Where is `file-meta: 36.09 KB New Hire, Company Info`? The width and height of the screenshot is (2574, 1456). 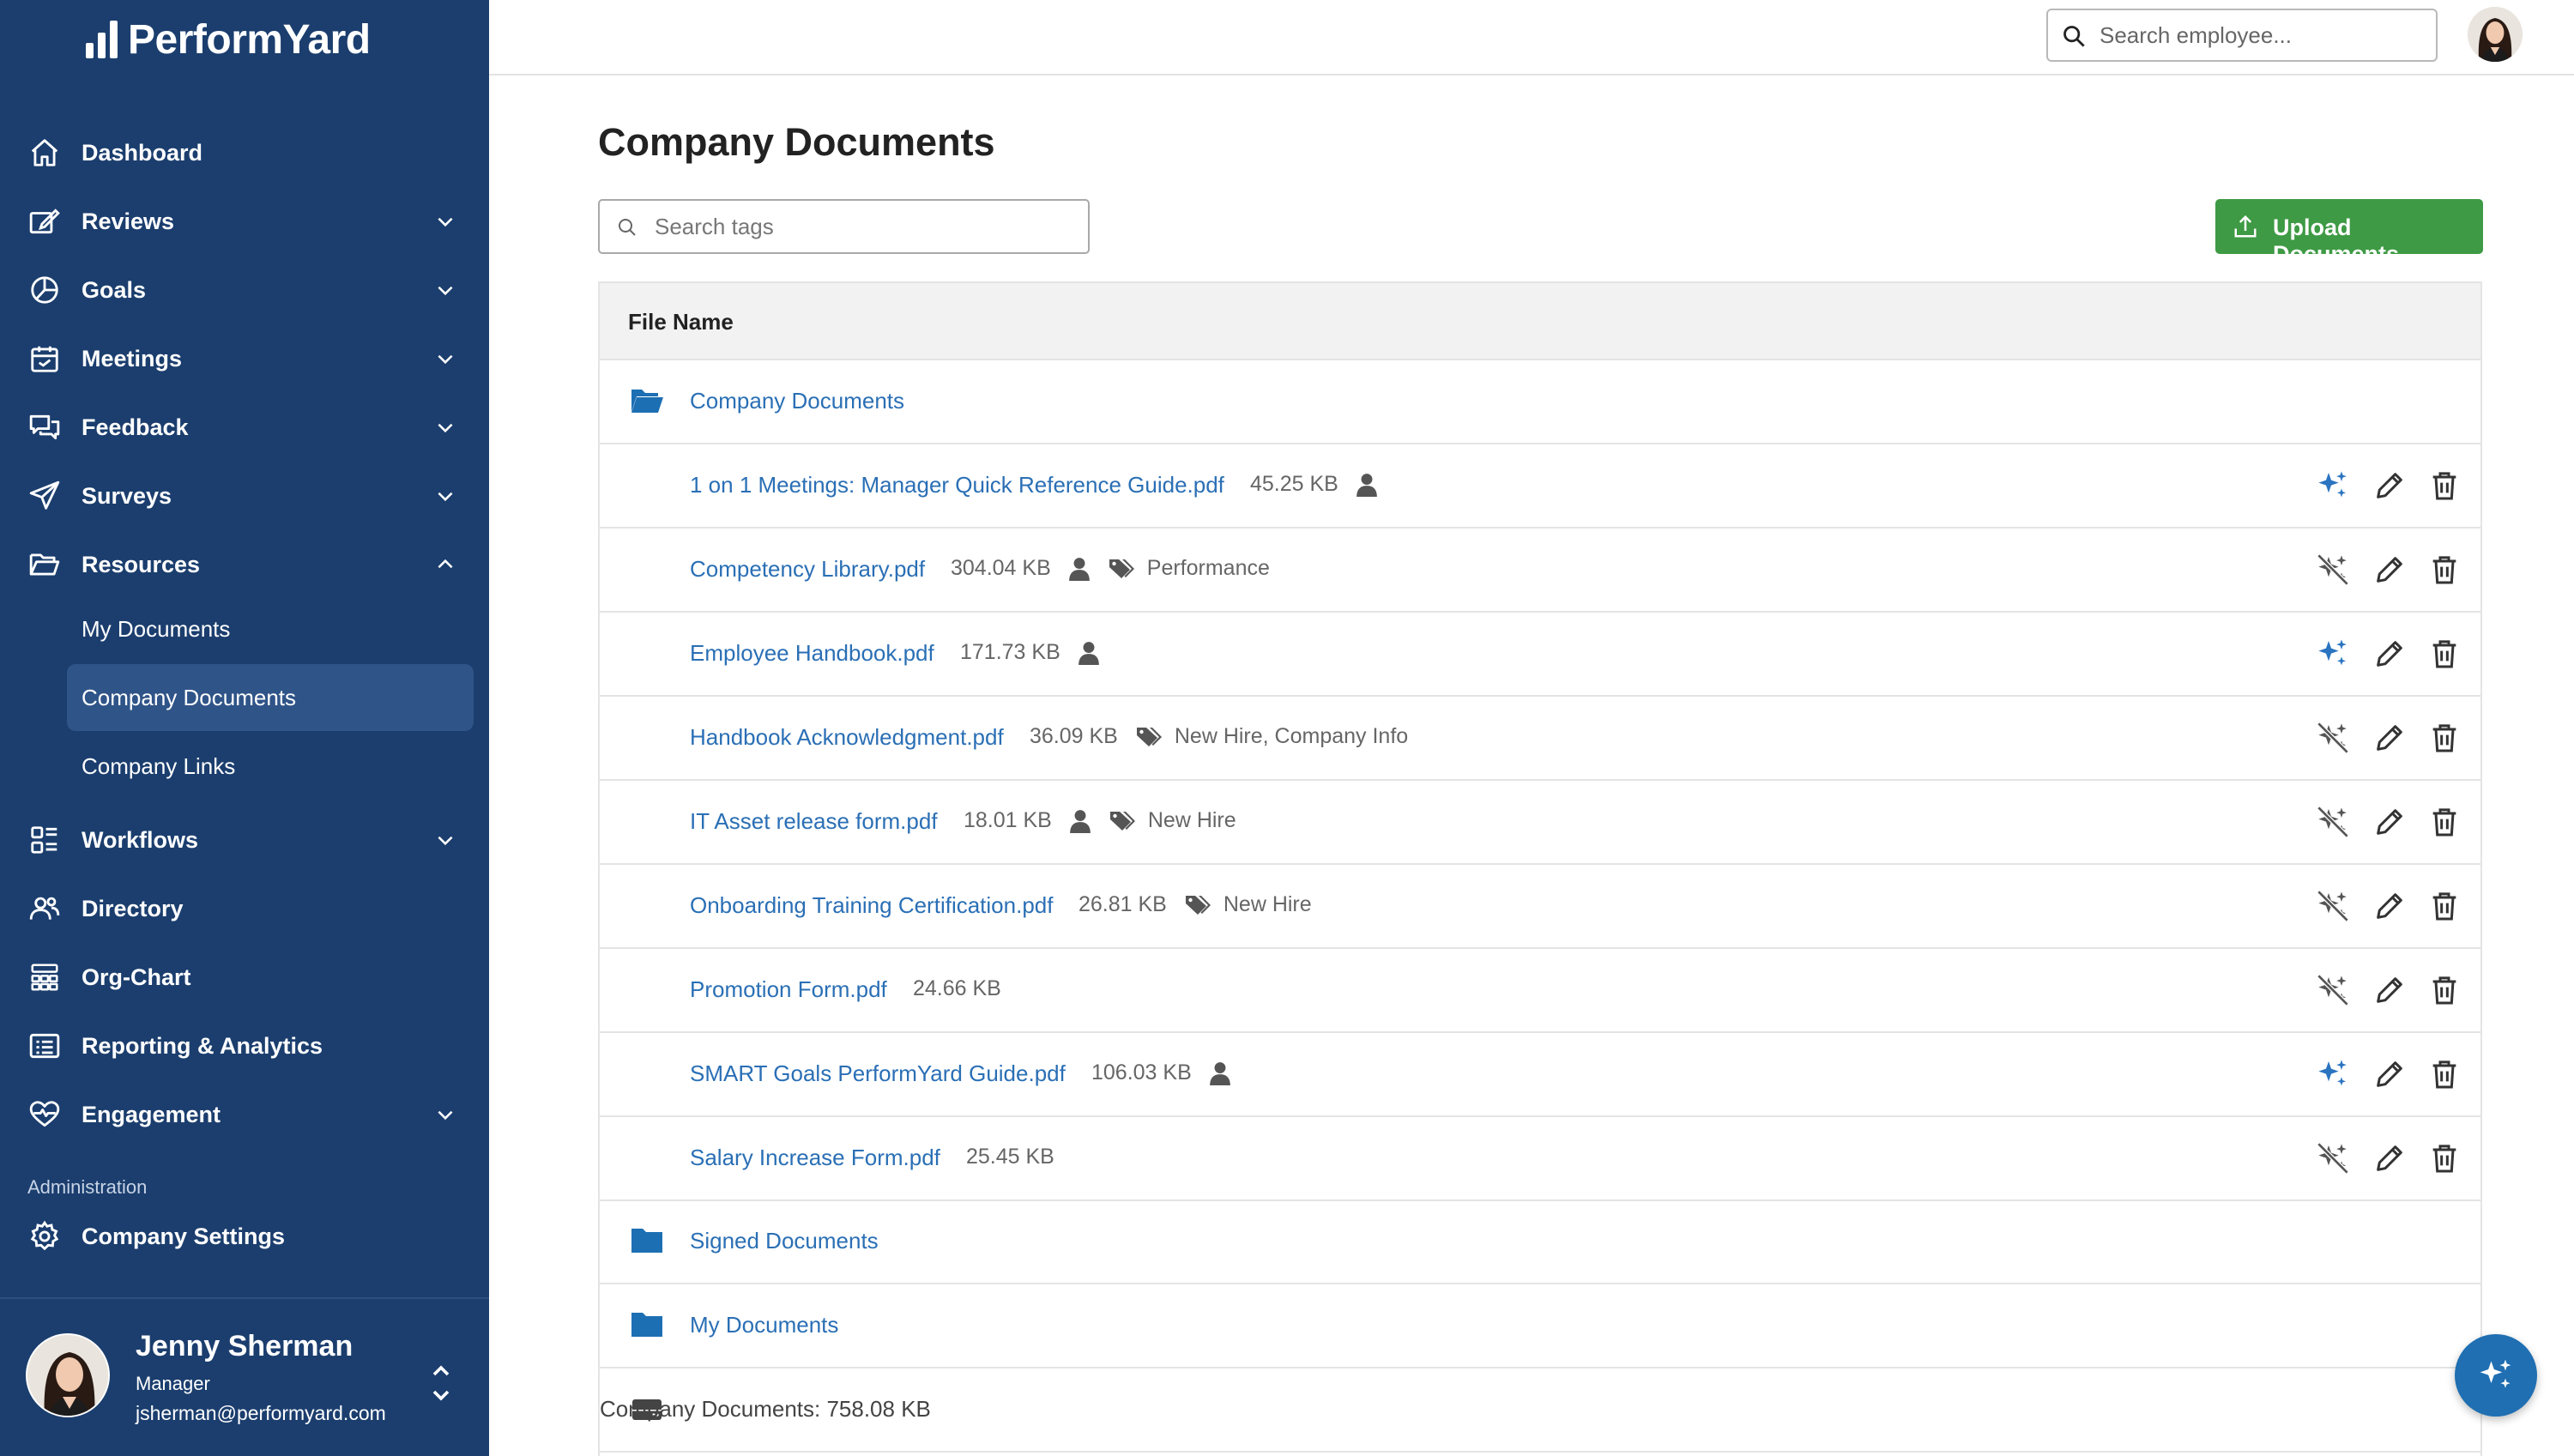 file-meta: 36.09 KB New Hire, Company Info is located at coordinates (1219, 737).